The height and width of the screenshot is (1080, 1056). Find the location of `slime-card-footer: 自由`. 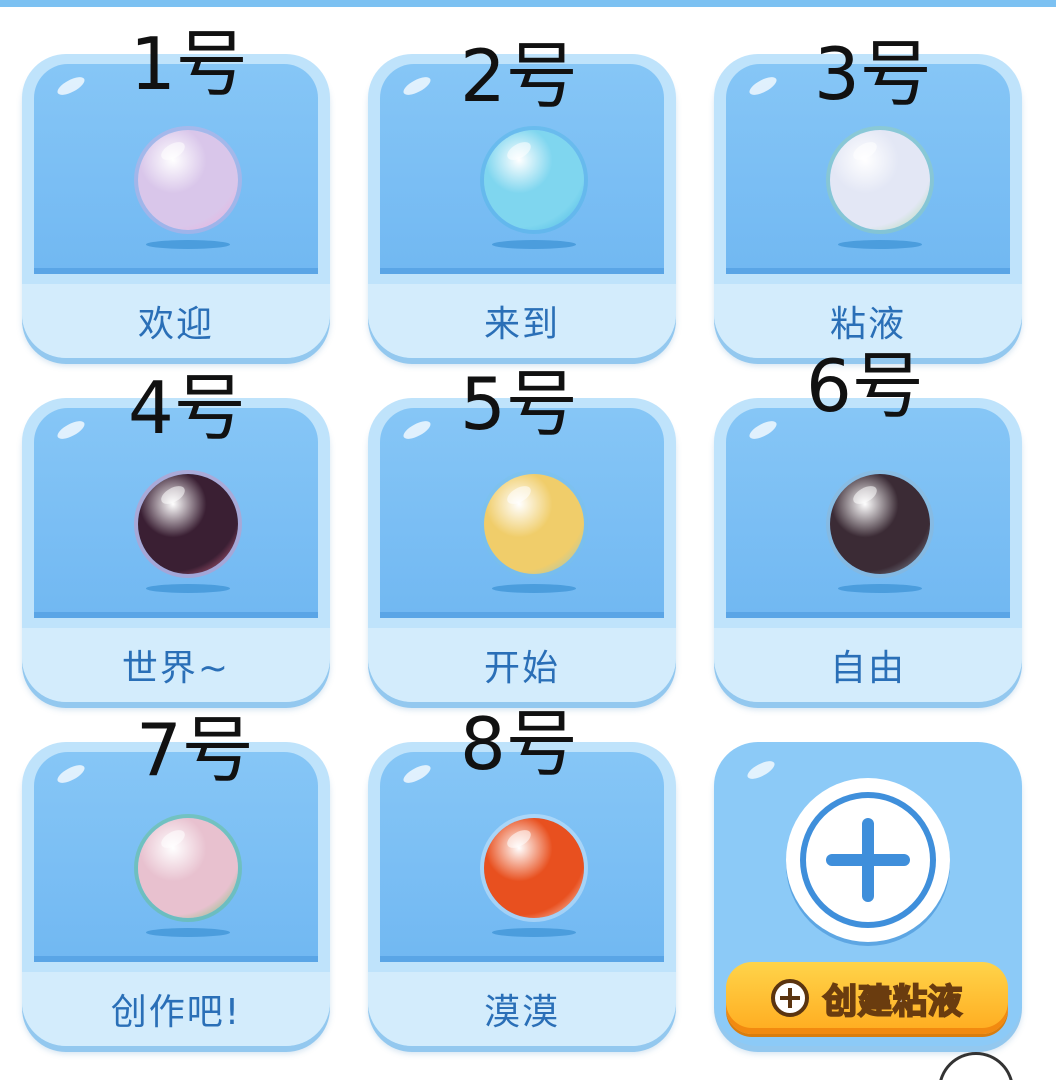

slime-card-footer: 自由 is located at coordinates (868, 665).